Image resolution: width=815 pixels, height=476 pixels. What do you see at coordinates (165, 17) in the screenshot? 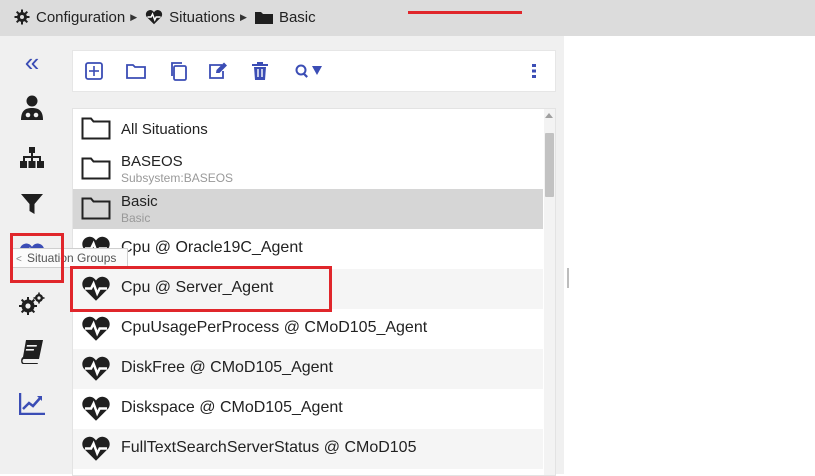
I see `breadcrumb: Configuration ▶ Situations ▶ Basic` at bounding box center [165, 17].